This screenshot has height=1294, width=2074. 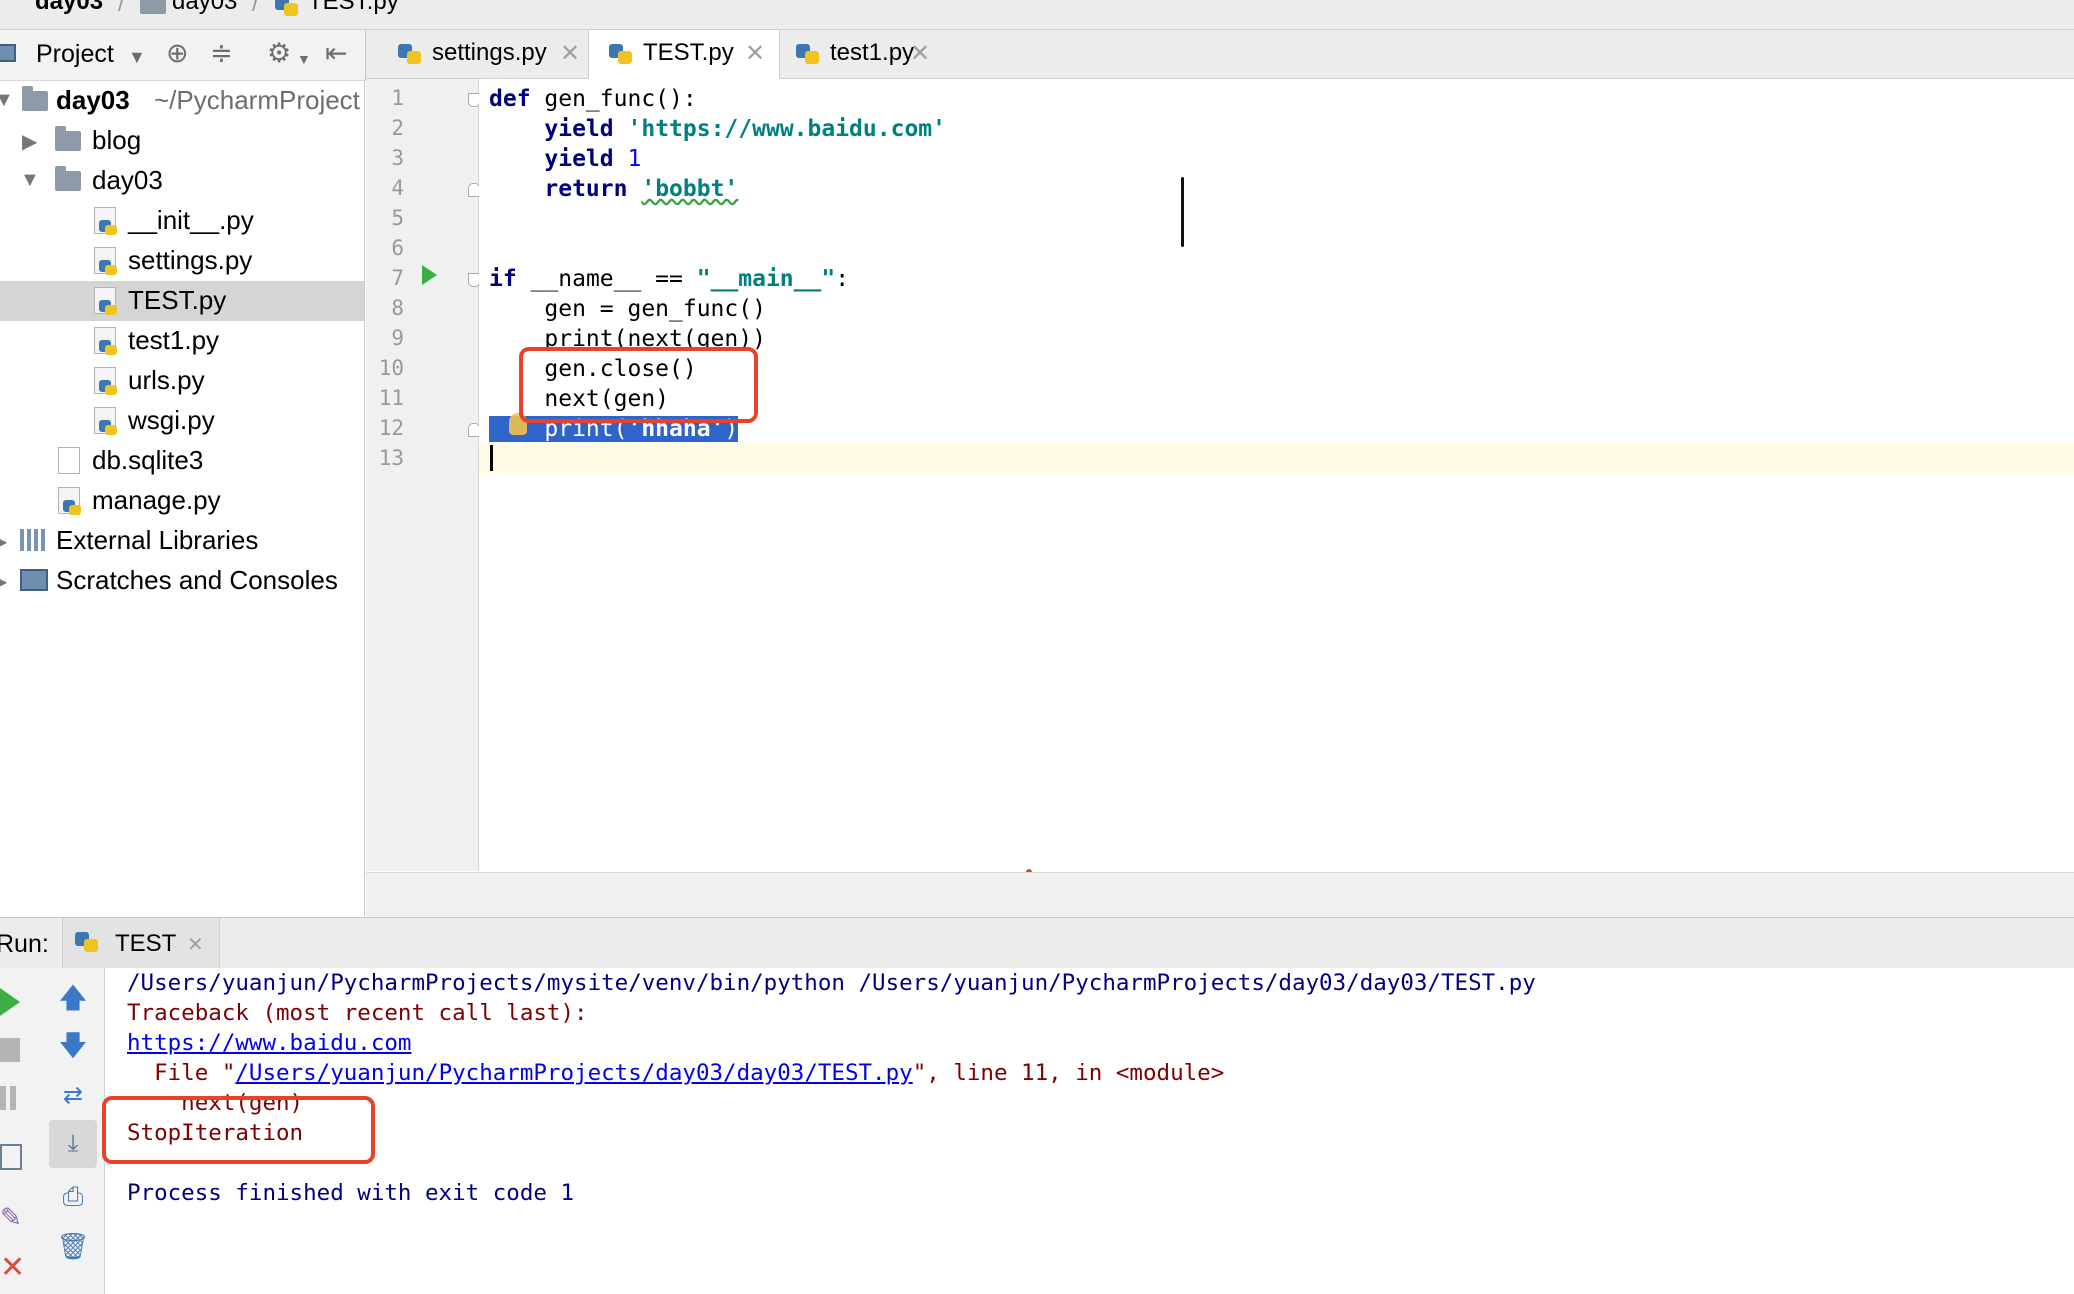 What do you see at coordinates (73, 1046) in the screenshot?
I see `arrow-down-icon: 🡇` at bounding box center [73, 1046].